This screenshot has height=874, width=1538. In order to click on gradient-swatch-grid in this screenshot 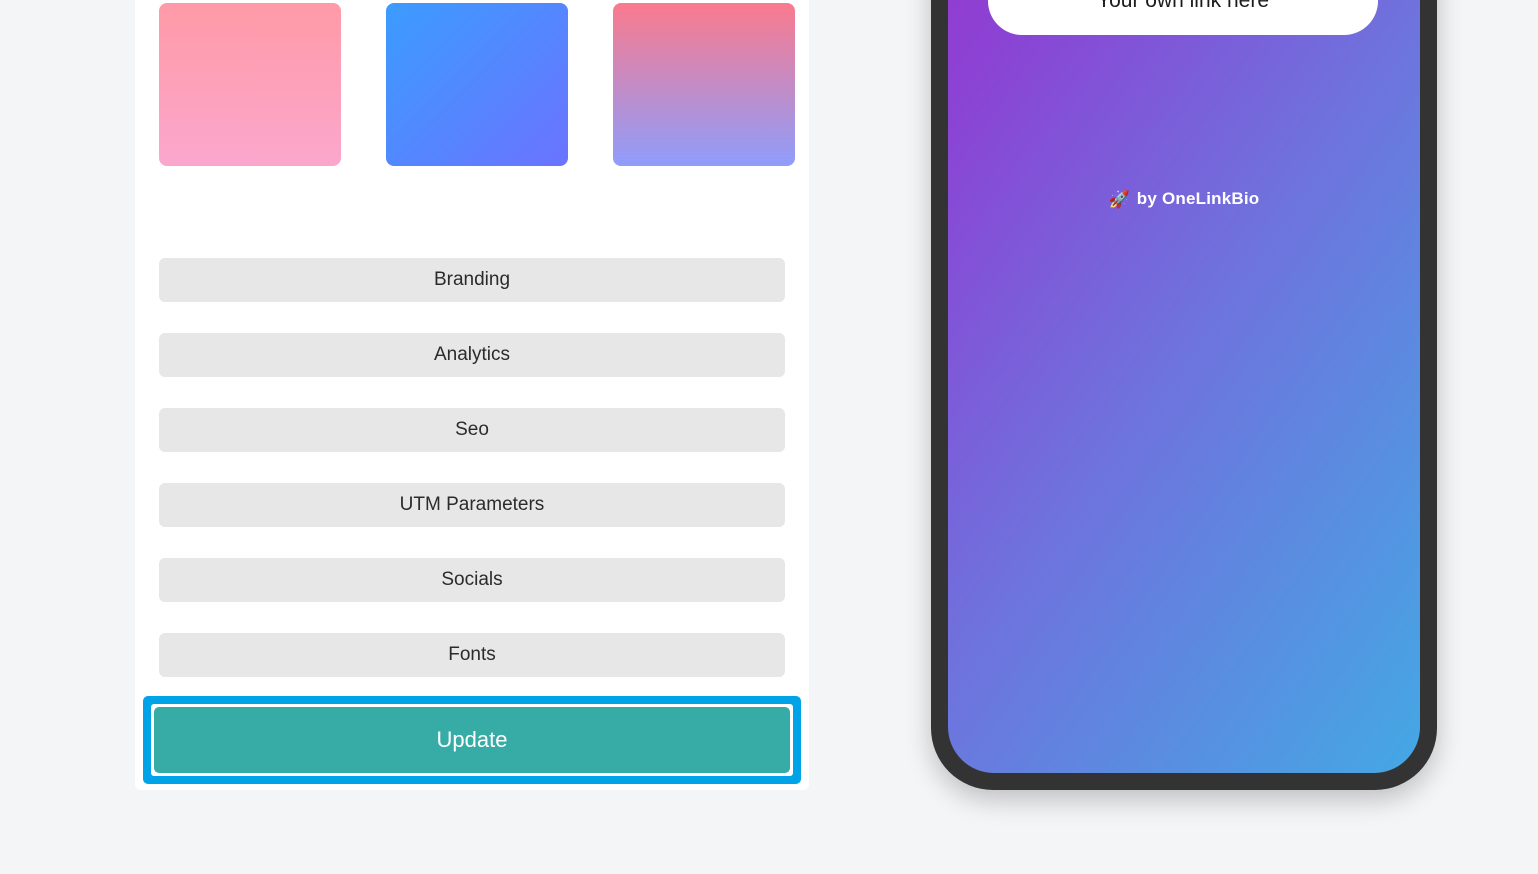, I will do `click(477, 103)`.